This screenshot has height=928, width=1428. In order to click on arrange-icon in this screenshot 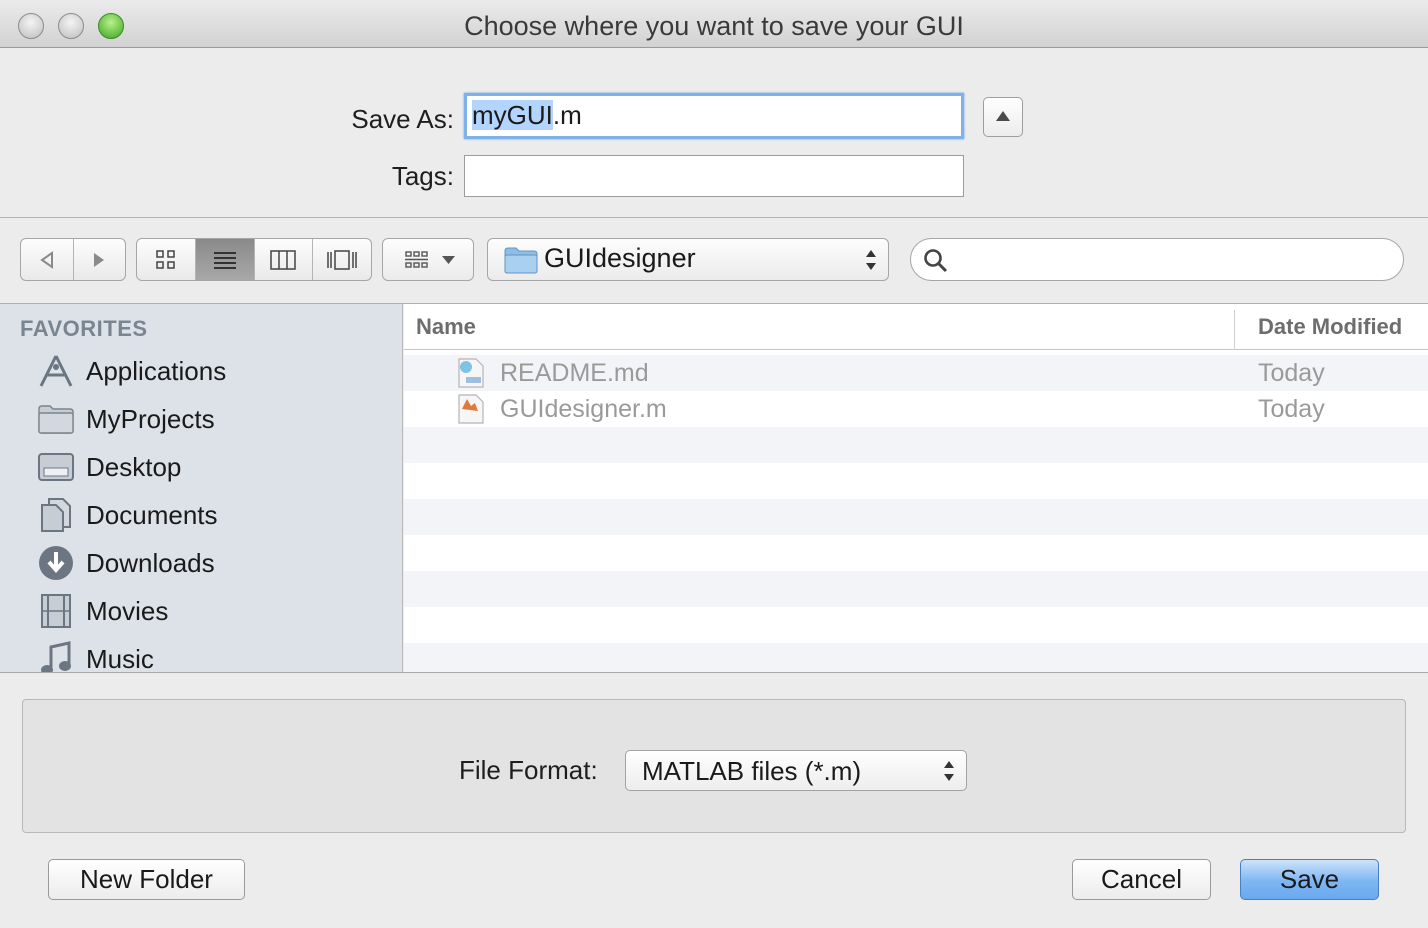, I will do `click(430, 259)`.